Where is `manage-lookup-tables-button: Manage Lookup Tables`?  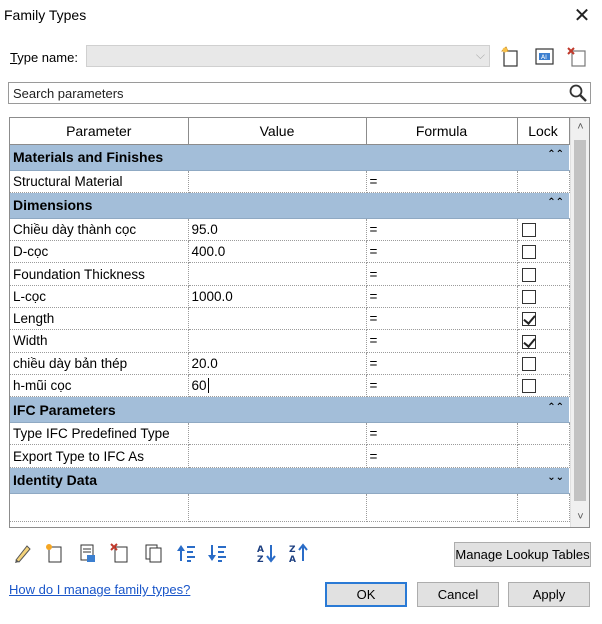 manage-lookup-tables-button: Manage Lookup Tables is located at coordinates (522, 554).